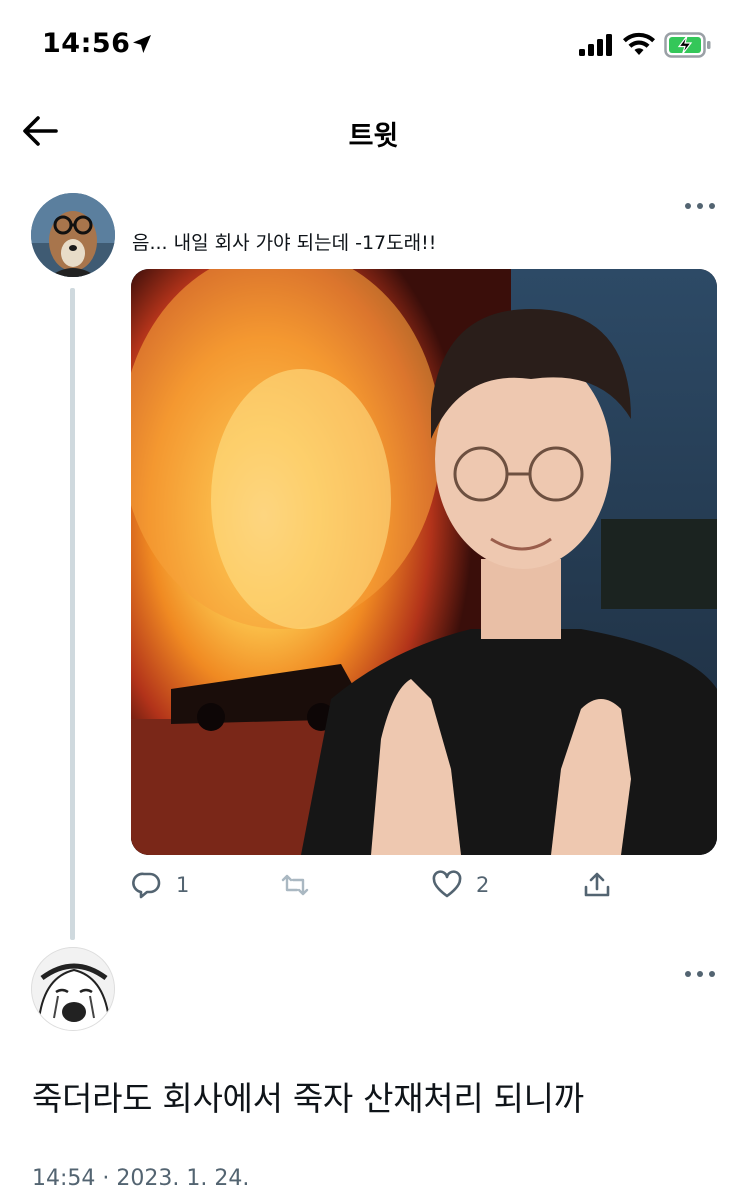 The width and height of the screenshot is (747, 1200). I want to click on share-icon, so click(597, 884).